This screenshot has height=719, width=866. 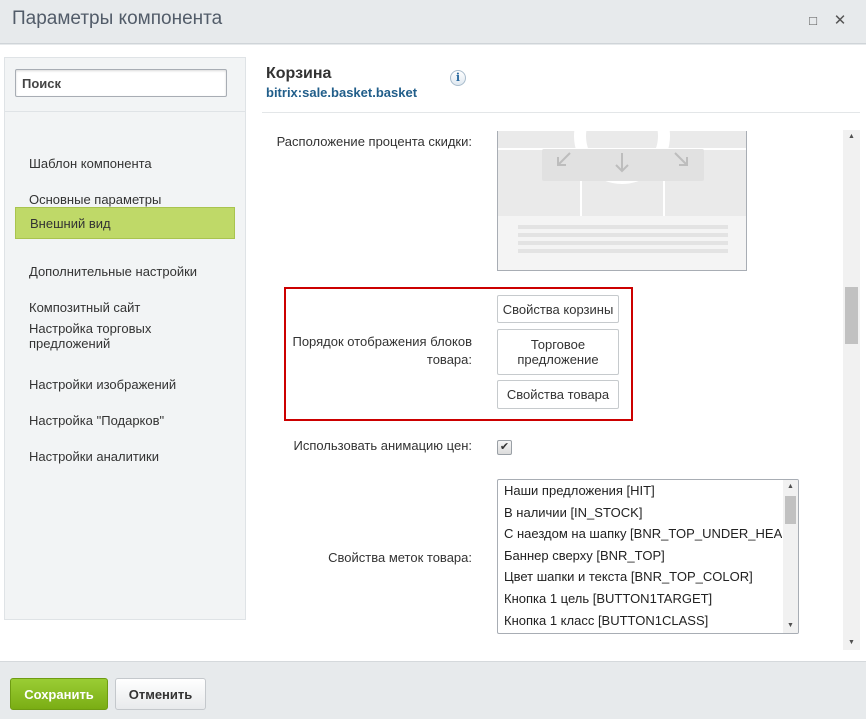 I want to click on component-title: Корзина, so click(x=299, y=73).